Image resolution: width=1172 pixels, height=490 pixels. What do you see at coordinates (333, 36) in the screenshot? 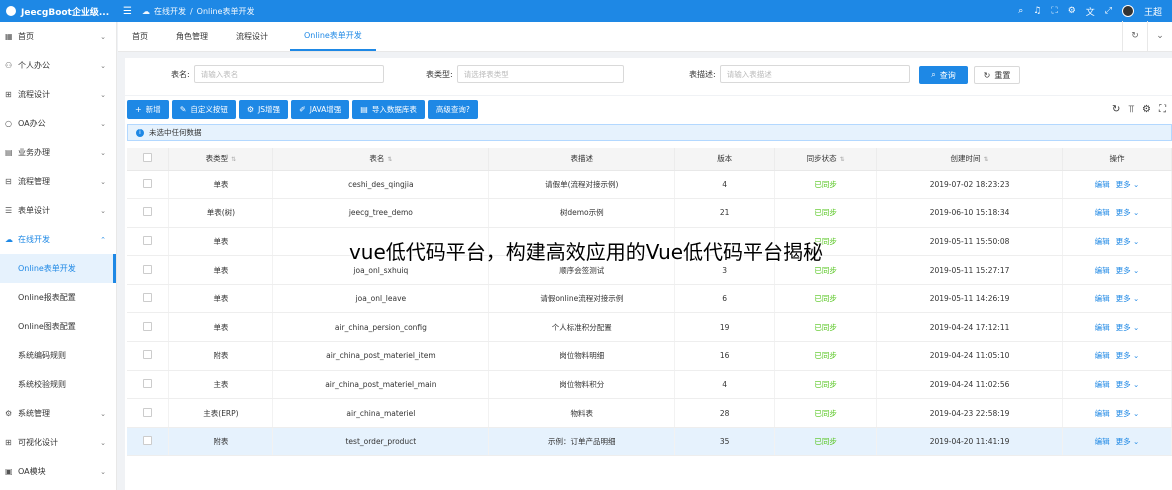
I see `tab-online-form: Online表单开发` at bounding box center [333, 36].